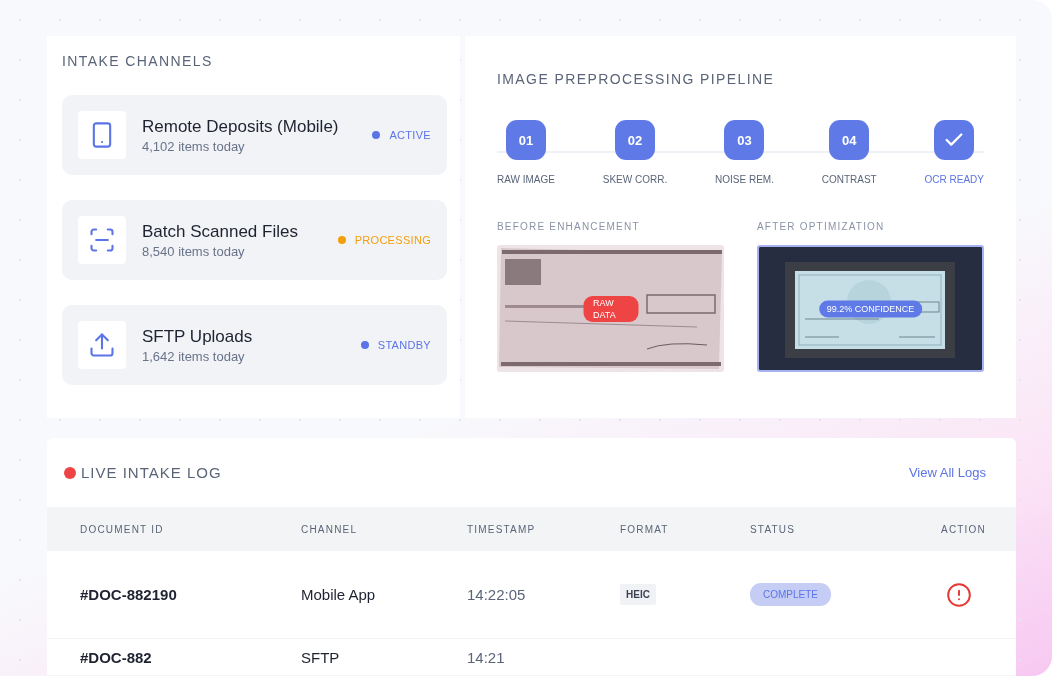  What do you see at coordinates (821, 226) in the screenshot?
I see `preview-label: AFTER OPTIMIZATION` at bounding box center [821, 226].